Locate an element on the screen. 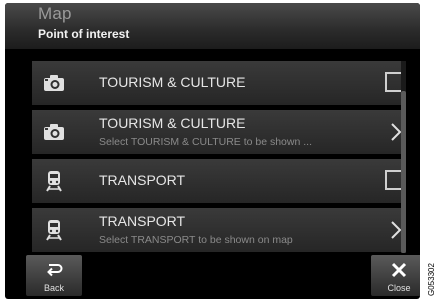 The height and width of the screenshot is (306, 437). scrollbar-thumb is located at coordinates (403, 172).